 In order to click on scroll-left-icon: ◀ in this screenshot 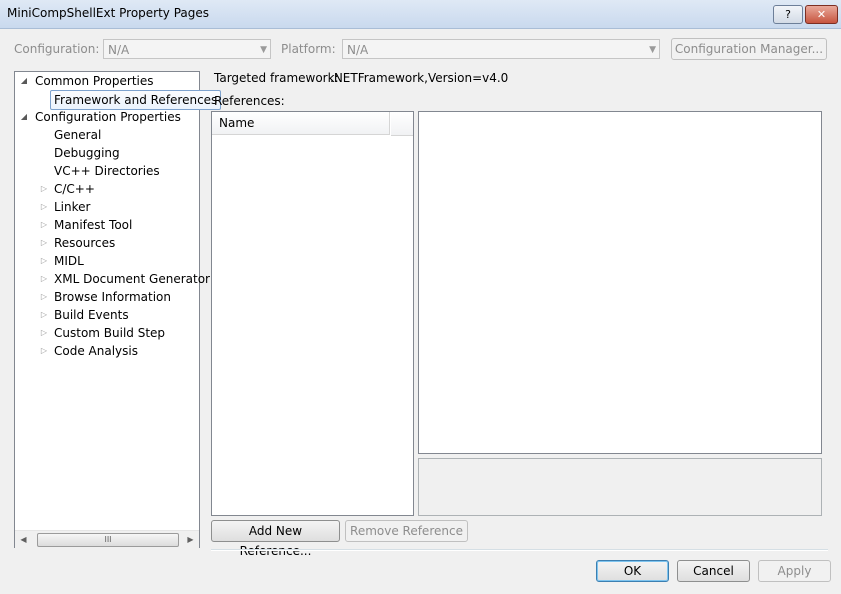, I will do `click(23, 539)`.